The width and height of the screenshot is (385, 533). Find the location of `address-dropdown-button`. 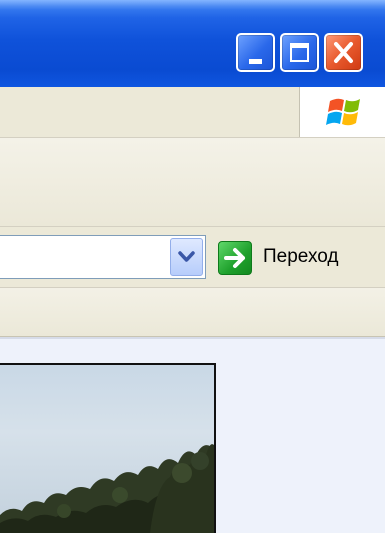

address-dropdown-button is located at coordinates (186, 257).